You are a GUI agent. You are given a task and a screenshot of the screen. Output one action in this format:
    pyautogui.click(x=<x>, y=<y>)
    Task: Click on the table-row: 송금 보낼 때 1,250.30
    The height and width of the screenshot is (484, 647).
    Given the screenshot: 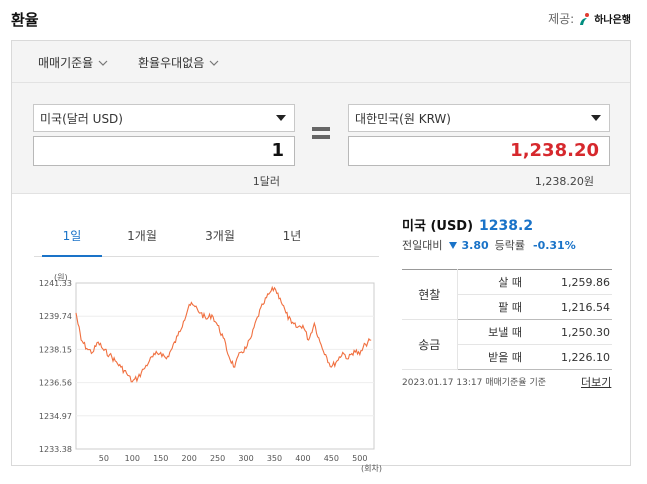 What is the action you would take?
    pyautogui.click(x=507, y=344)
    